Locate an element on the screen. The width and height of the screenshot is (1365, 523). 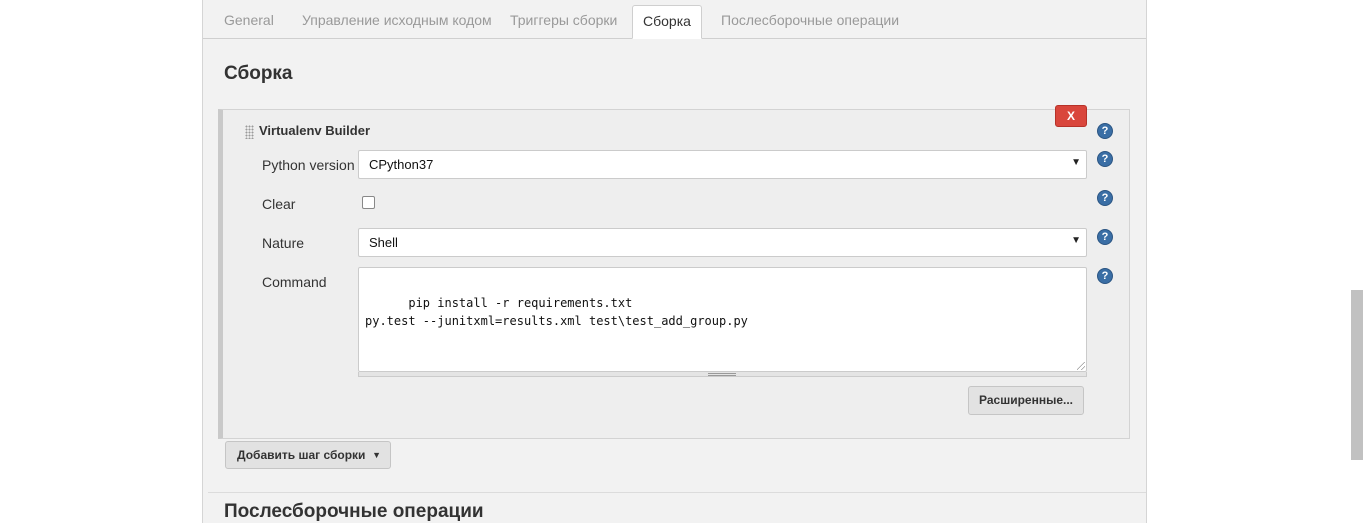
build-section-title: Сборка is located at coordinates (258, 73).